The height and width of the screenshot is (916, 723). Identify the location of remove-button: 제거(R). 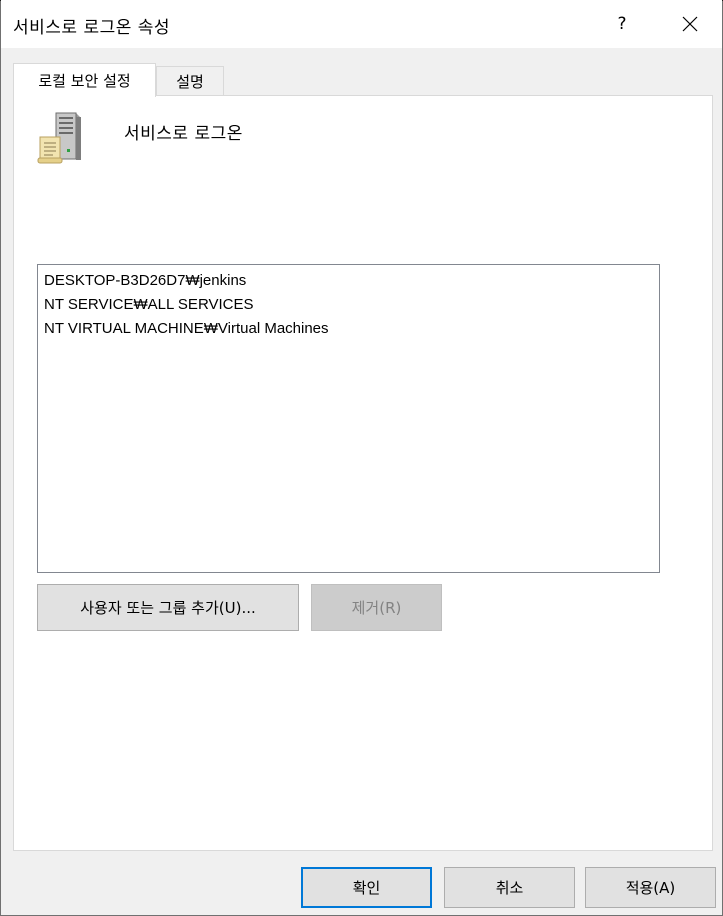
(376, 607).